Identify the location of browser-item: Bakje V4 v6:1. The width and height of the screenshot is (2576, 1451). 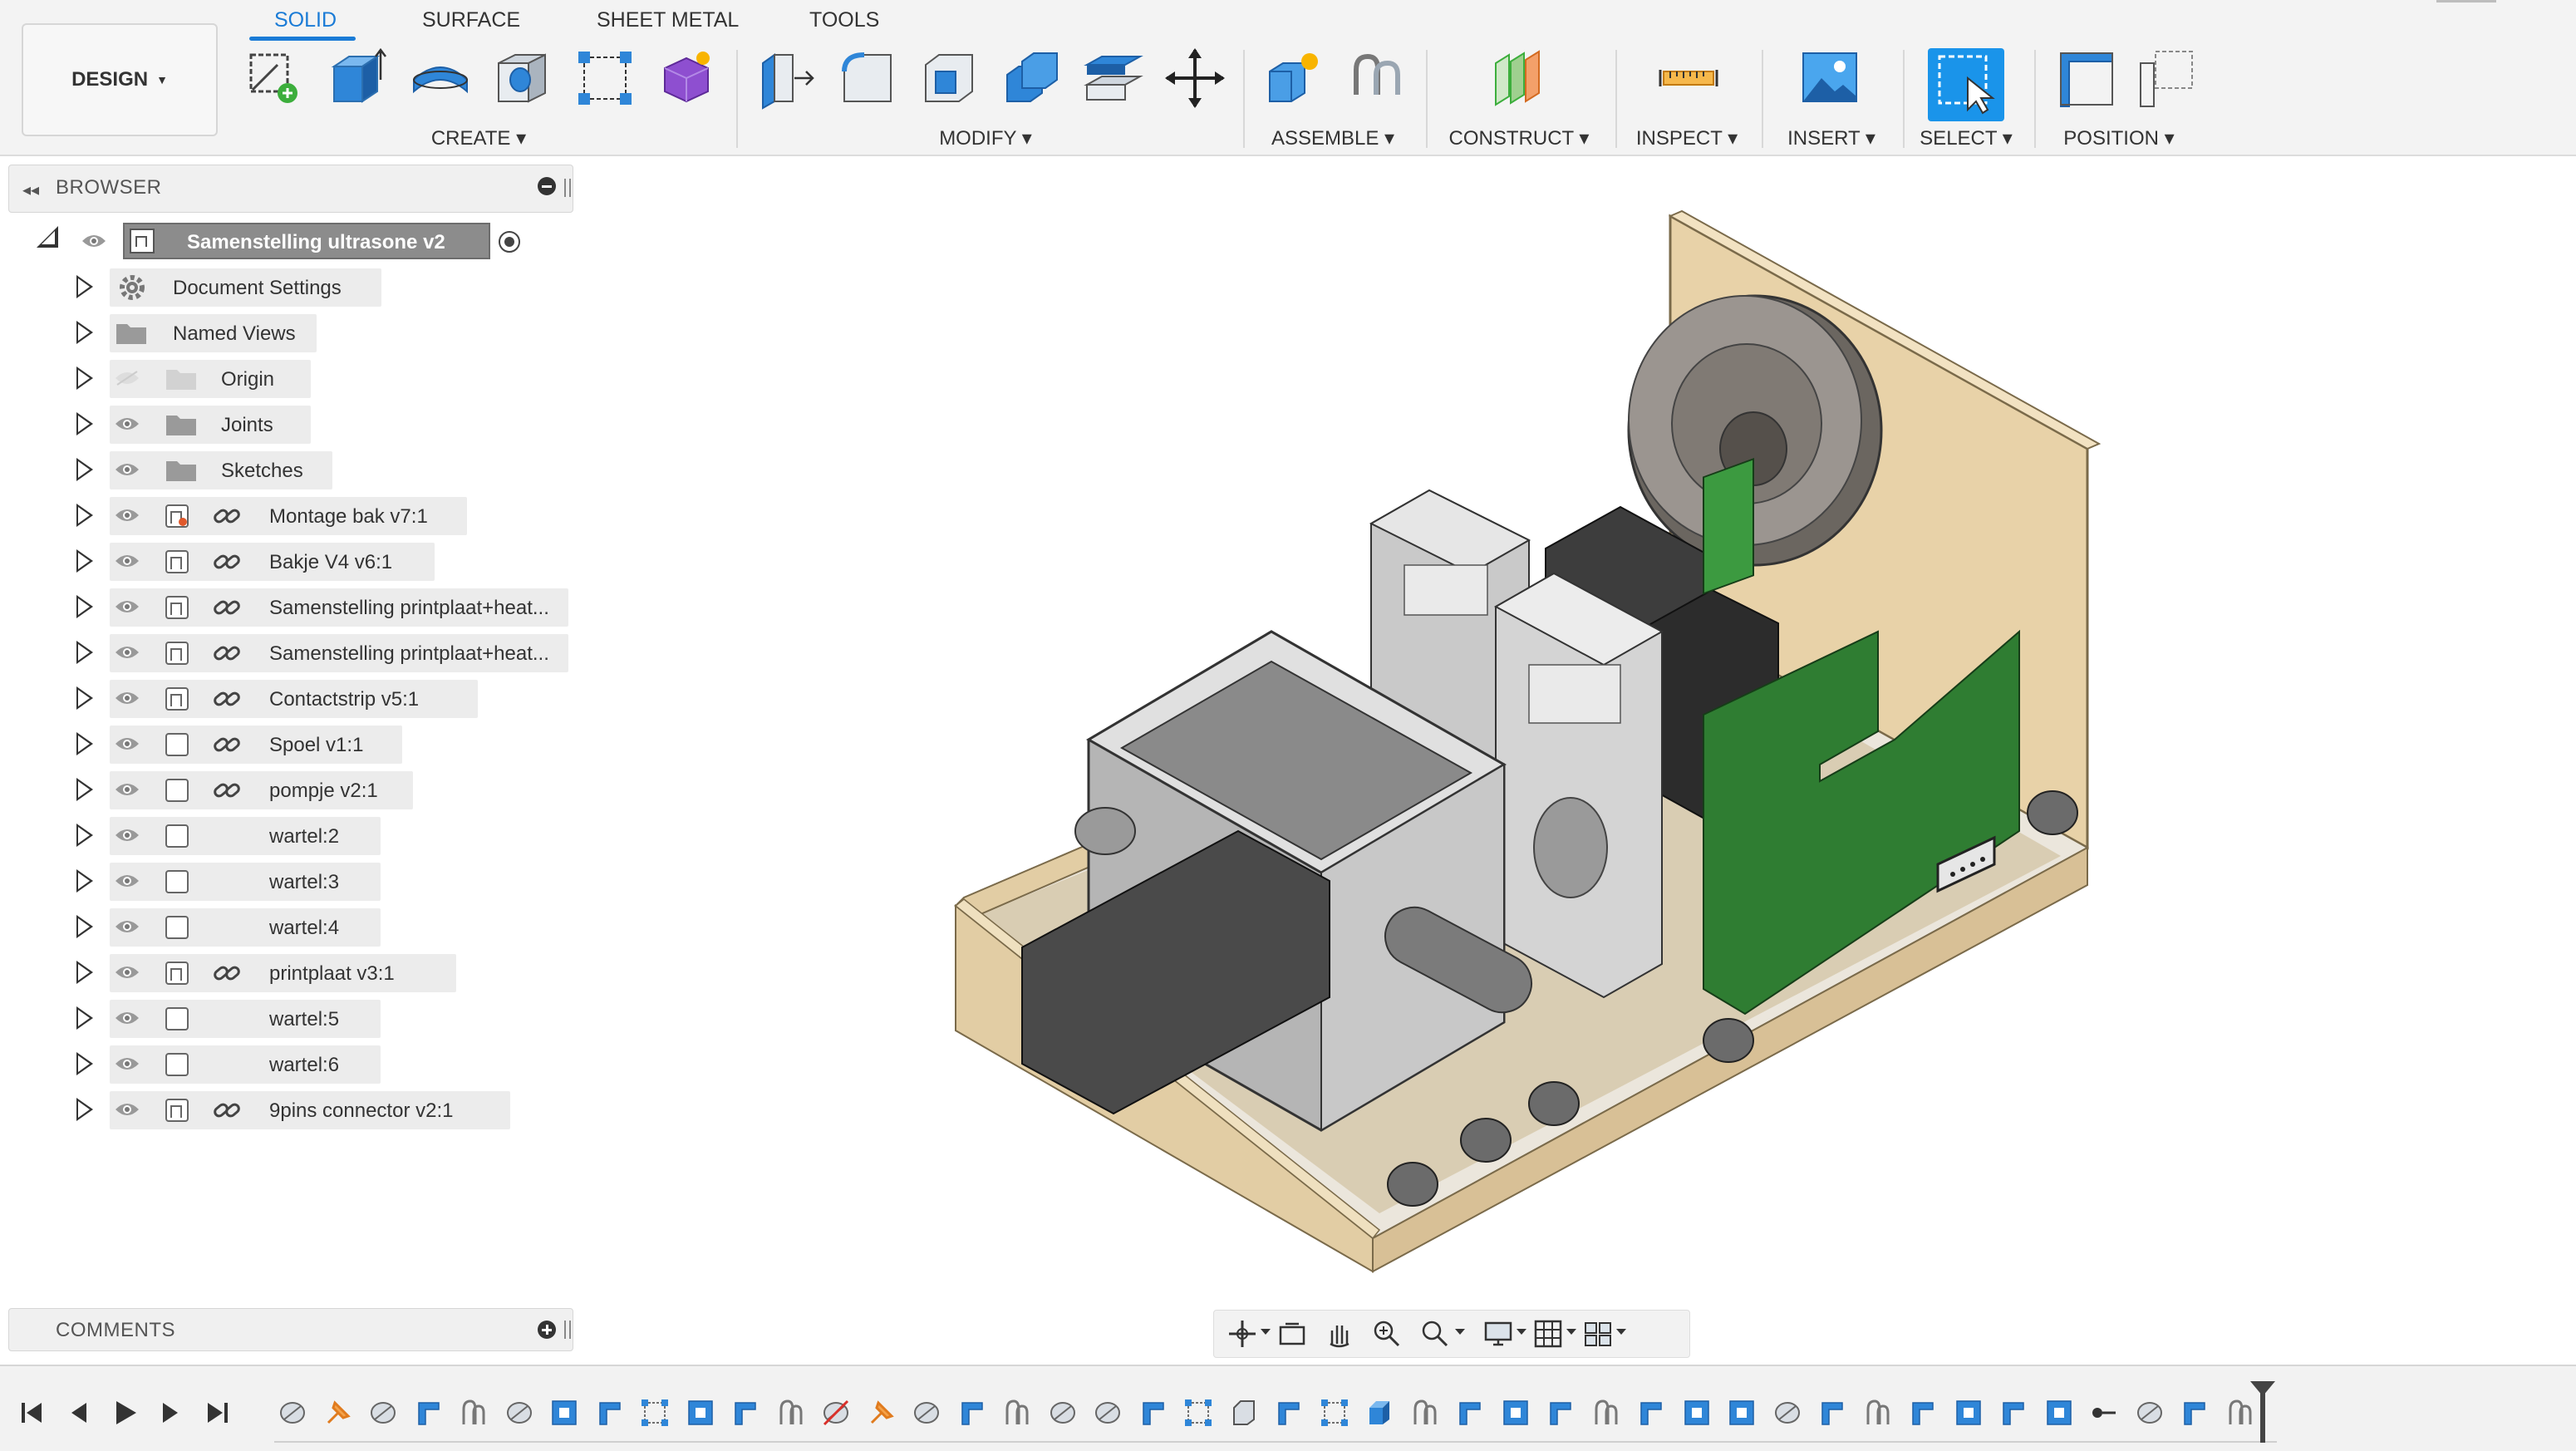
(291, 562).